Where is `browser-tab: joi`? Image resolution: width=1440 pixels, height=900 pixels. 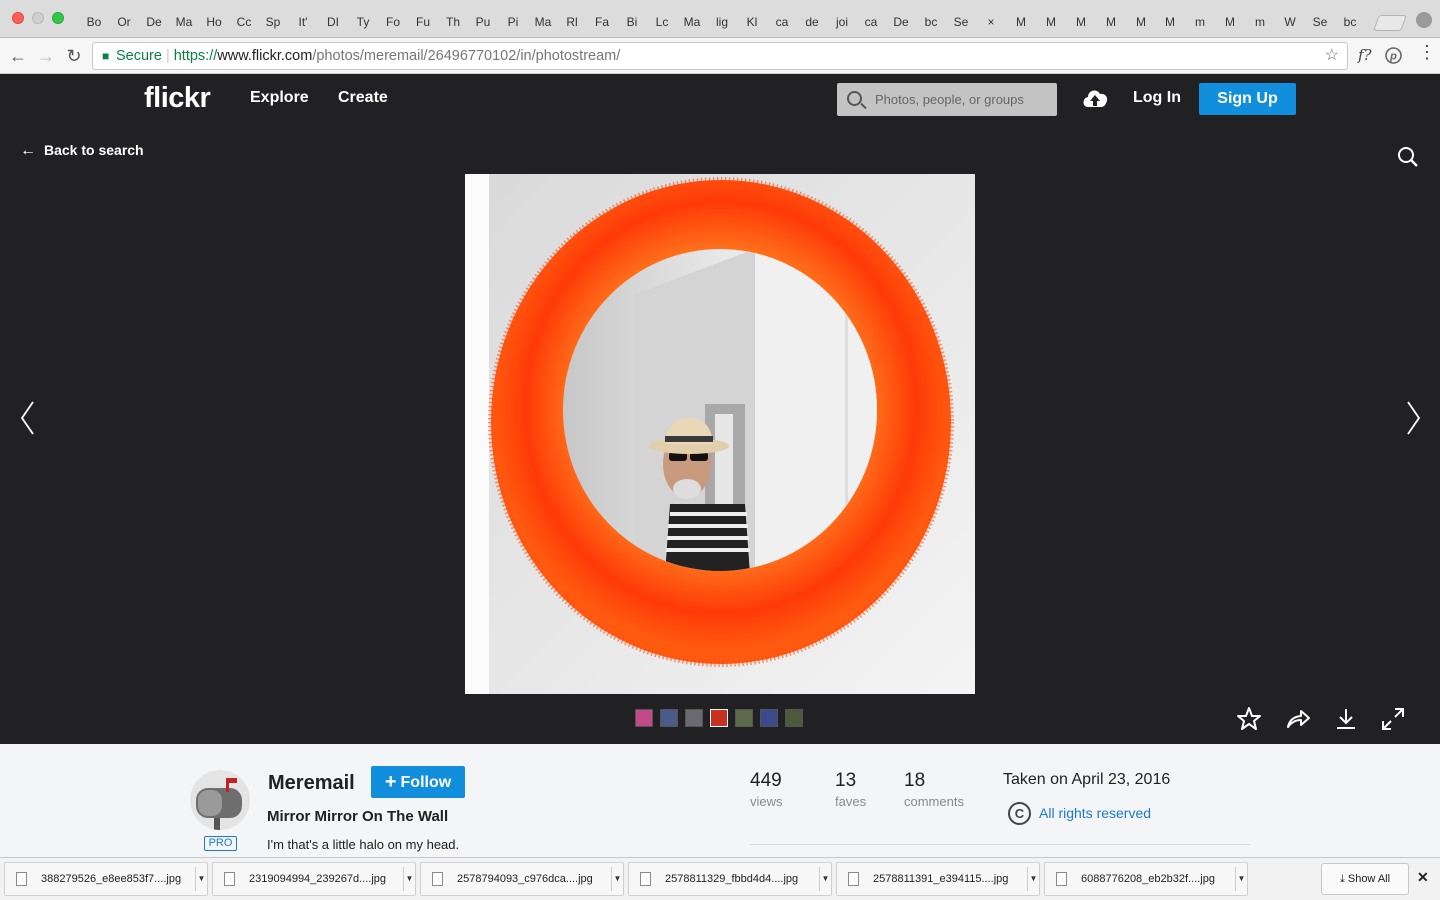
browser-tab: joi is located at coordinates (842, 23).